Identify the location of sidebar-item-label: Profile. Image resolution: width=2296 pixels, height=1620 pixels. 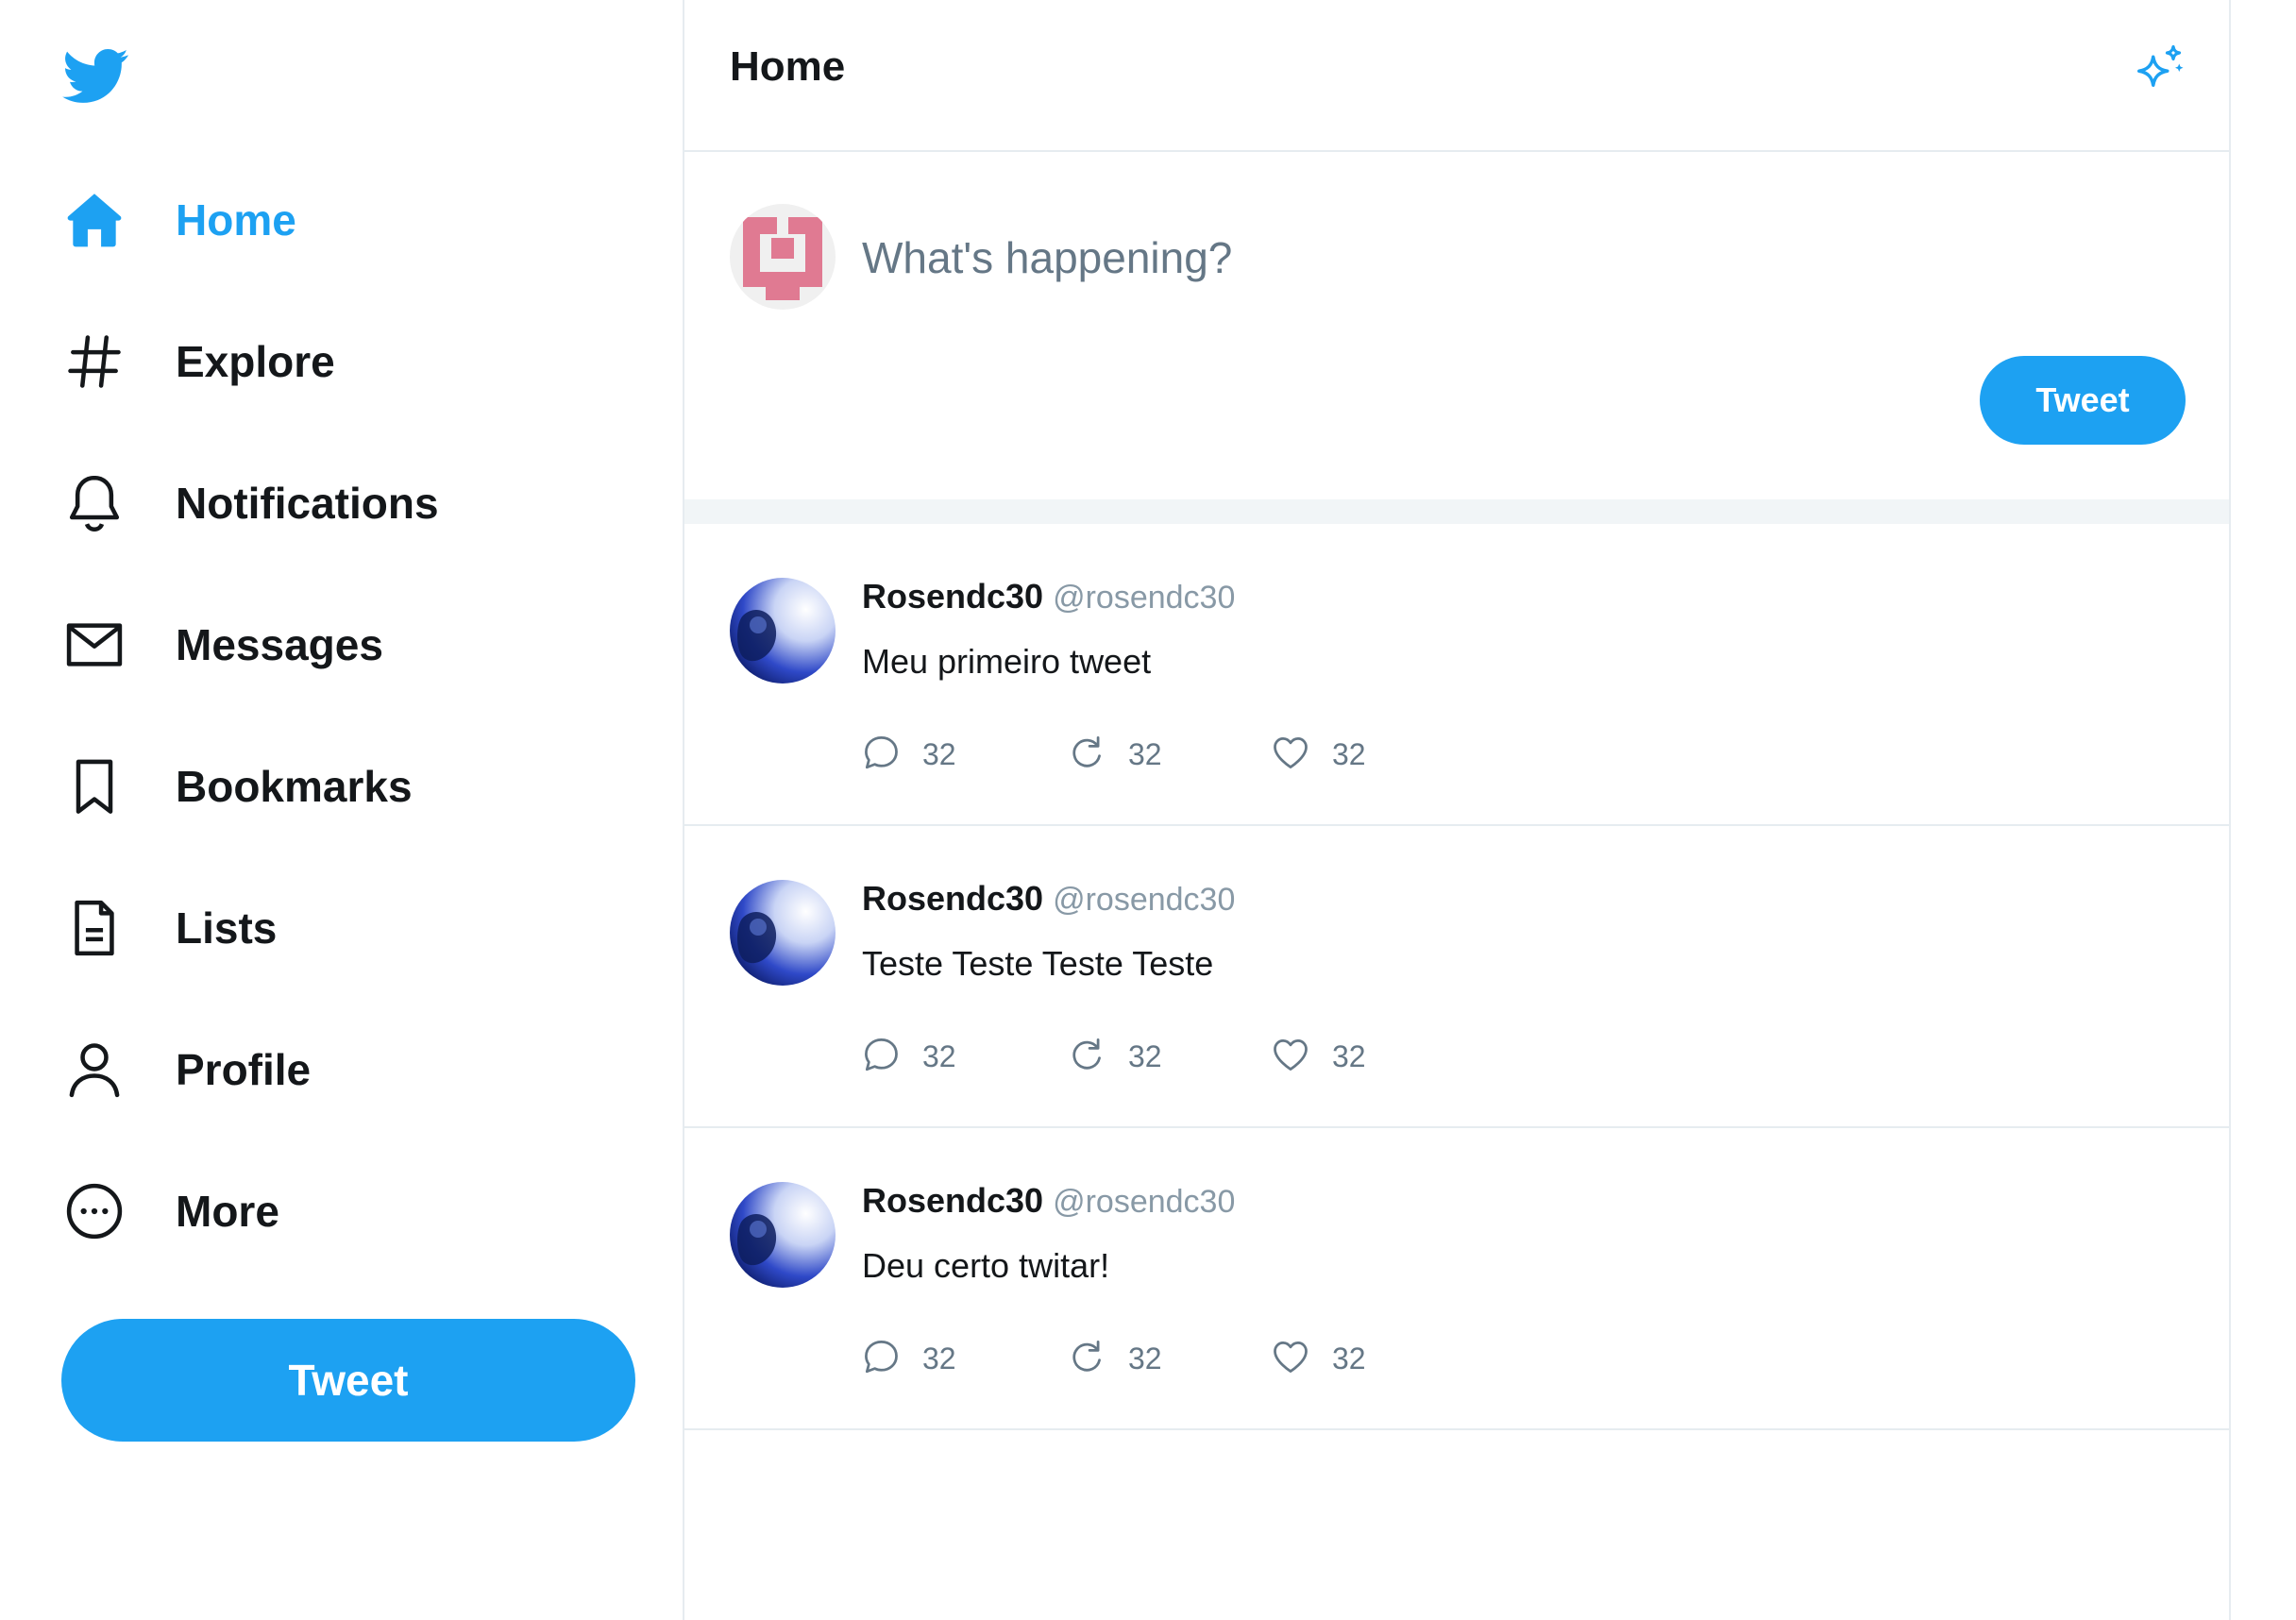
(244, 1070).